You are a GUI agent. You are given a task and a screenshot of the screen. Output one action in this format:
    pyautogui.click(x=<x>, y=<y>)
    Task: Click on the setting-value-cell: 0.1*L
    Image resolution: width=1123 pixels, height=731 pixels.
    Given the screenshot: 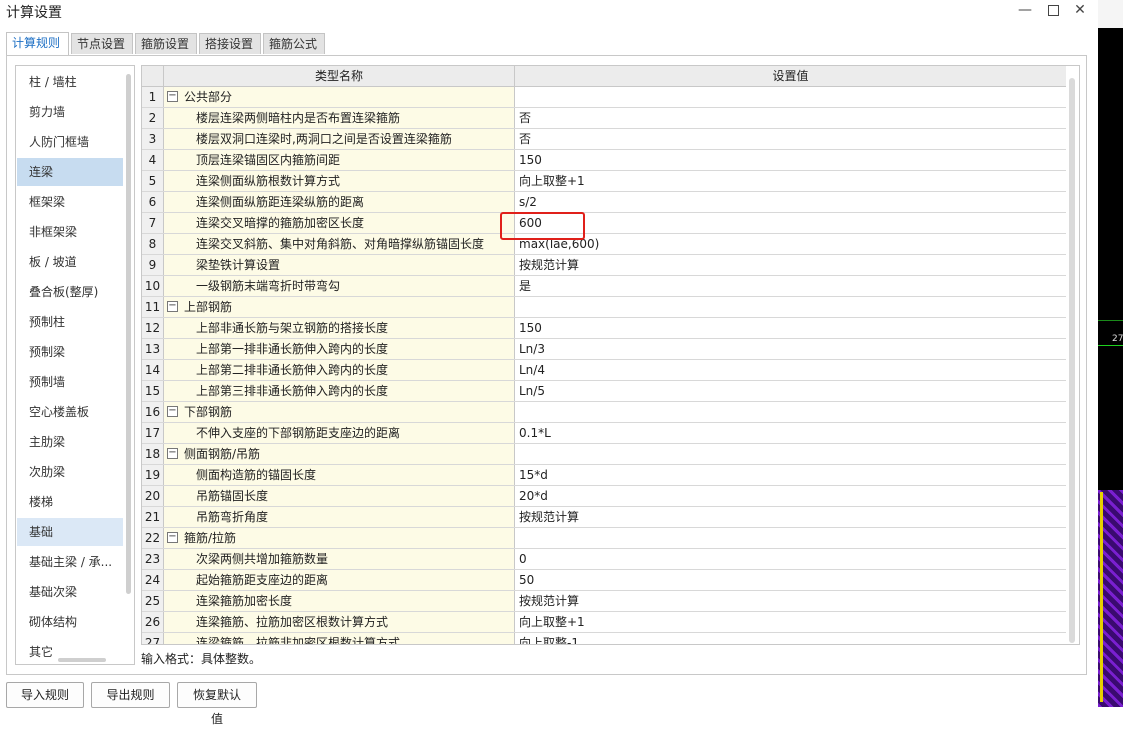 What is the action you would take?
    pyautogui.click(x=790, y=433)
    